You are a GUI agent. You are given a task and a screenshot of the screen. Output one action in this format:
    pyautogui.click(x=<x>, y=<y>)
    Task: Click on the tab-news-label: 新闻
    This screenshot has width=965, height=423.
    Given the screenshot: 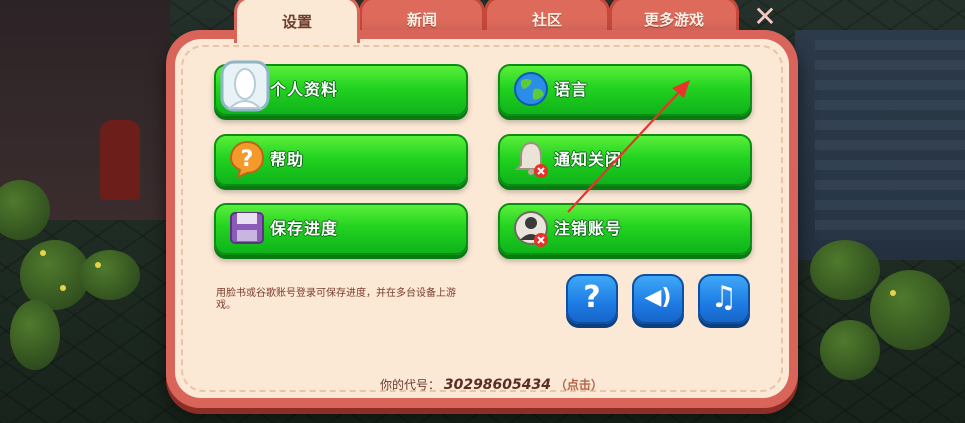 What is the action you would take?
    pyautogui.click(x=421, y=19)
    